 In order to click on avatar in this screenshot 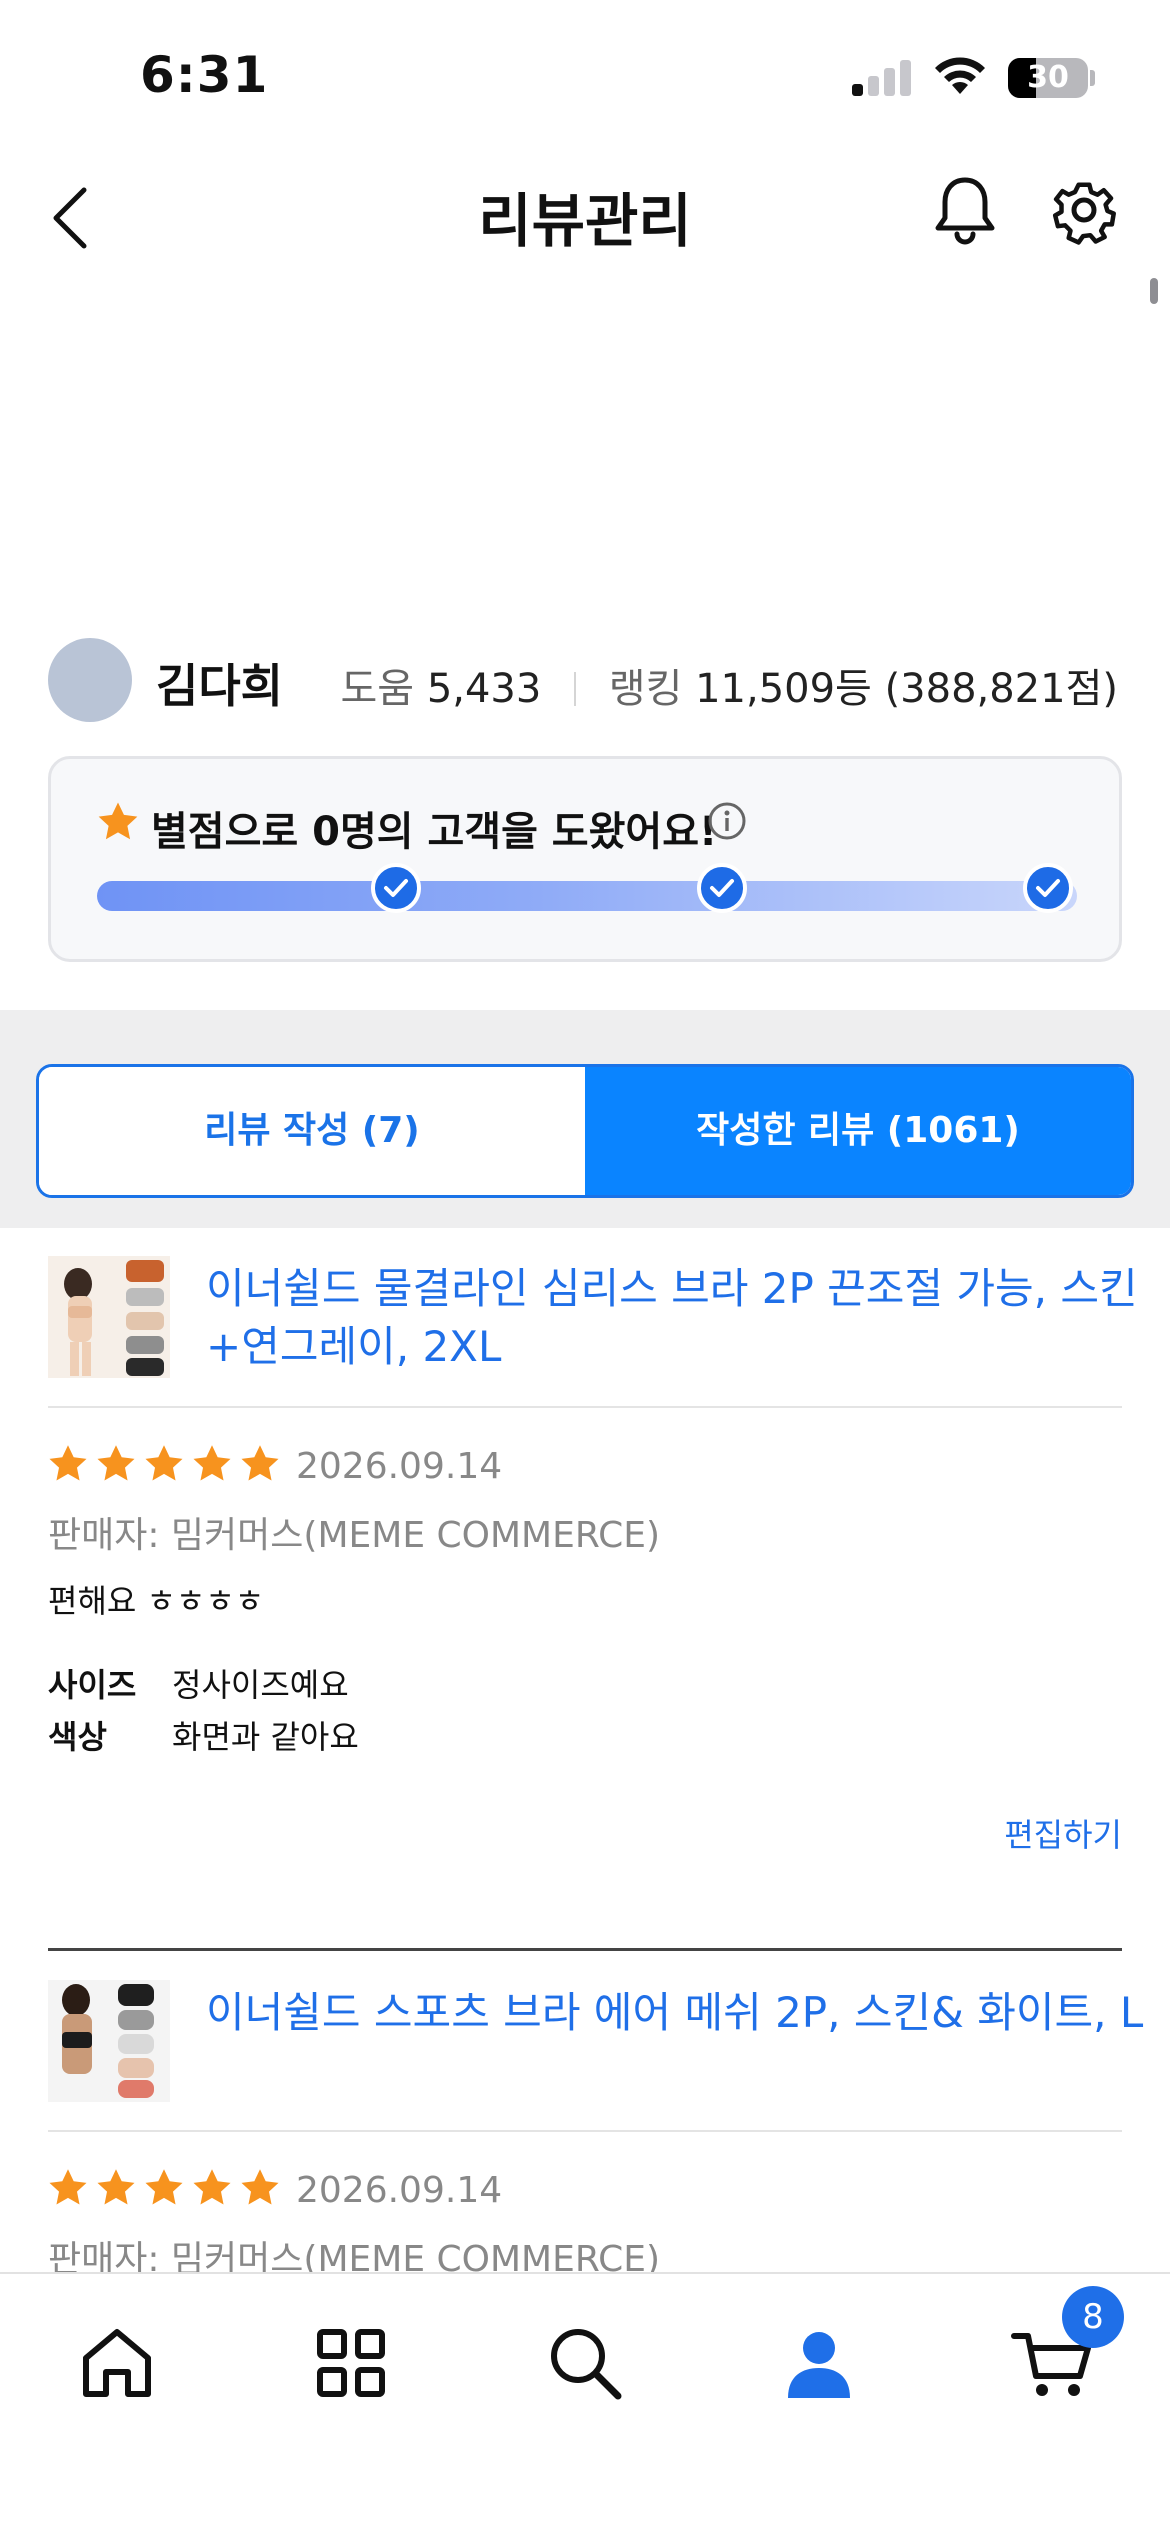, I will do `click(90, 680)`.